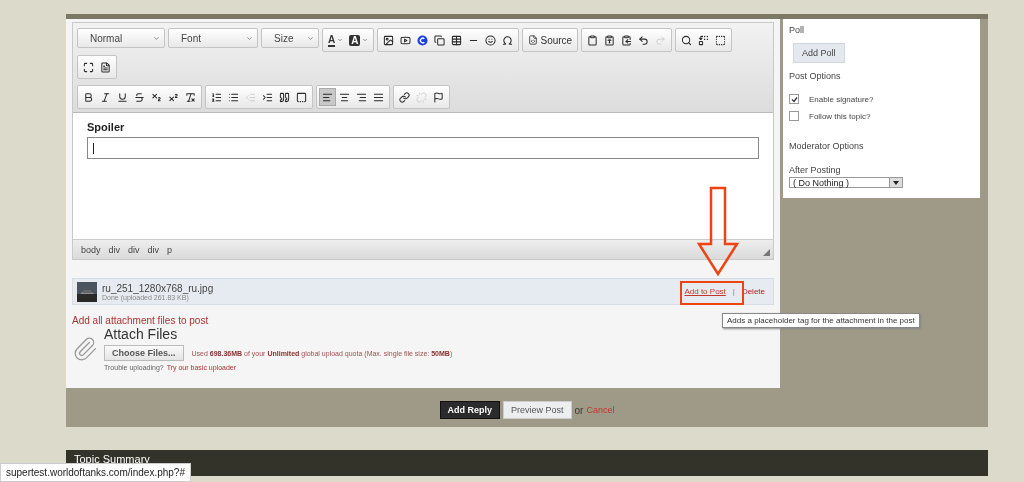 Image resolution: width=1024 pixels, height=482 pixels. I want to click on path-element: body, so click(91, 249).